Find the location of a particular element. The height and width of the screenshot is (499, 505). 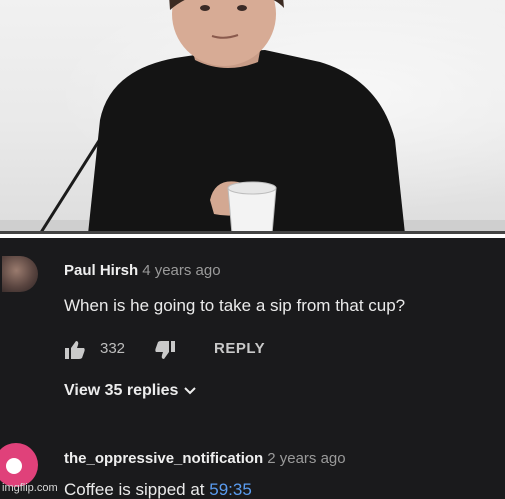

comment-text: Coffee is sipped at 59:35 is located at coordinates (158, 489).